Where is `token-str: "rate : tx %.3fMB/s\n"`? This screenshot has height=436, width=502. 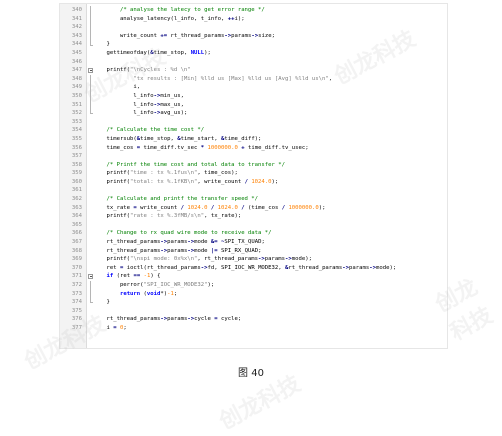
token-str: "rate : tx %.3fMB/s\n" is located at coordinates (167, 216).